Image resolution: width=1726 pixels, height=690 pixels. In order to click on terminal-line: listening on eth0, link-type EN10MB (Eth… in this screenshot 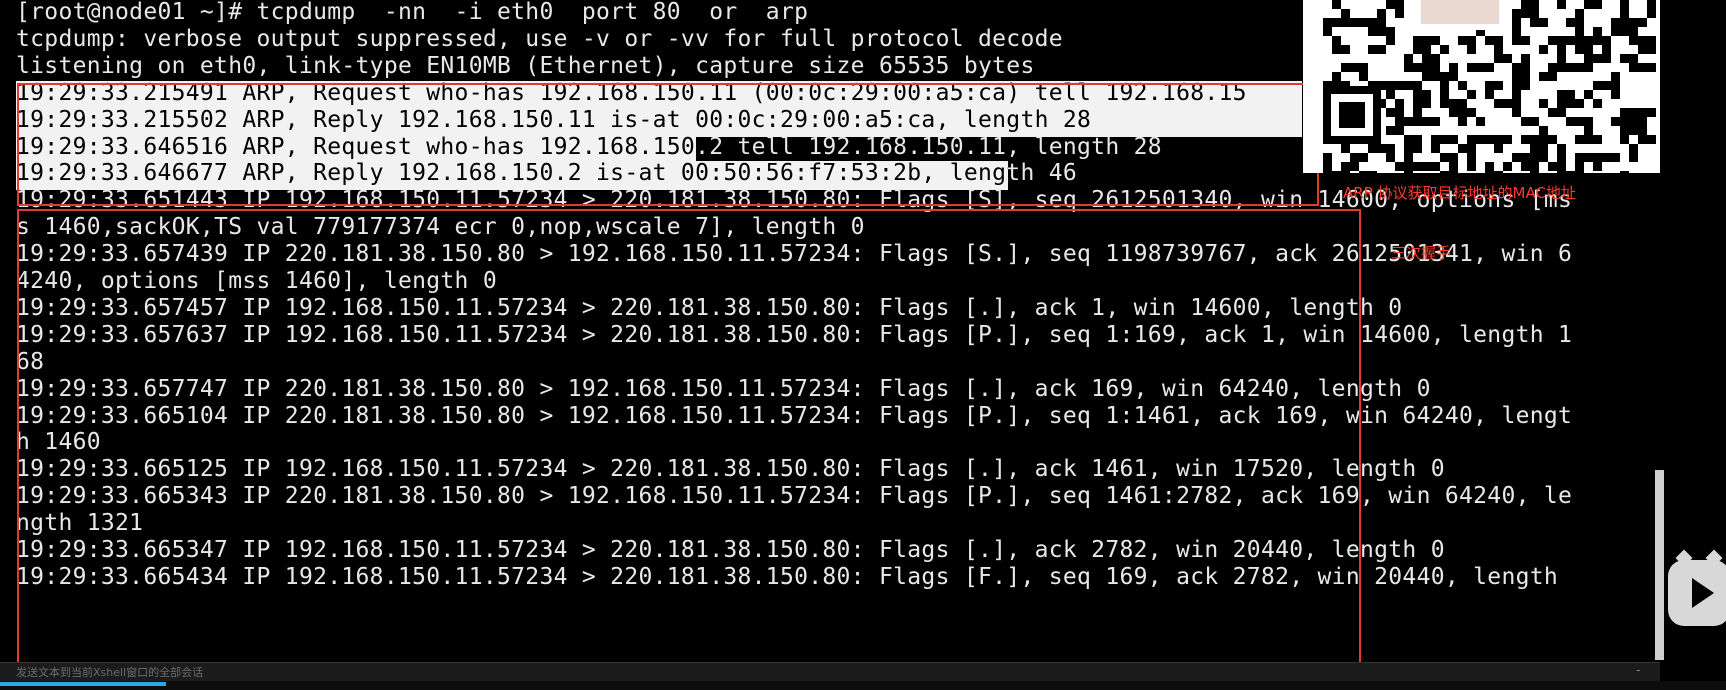, I will do `click(525, 65)`.